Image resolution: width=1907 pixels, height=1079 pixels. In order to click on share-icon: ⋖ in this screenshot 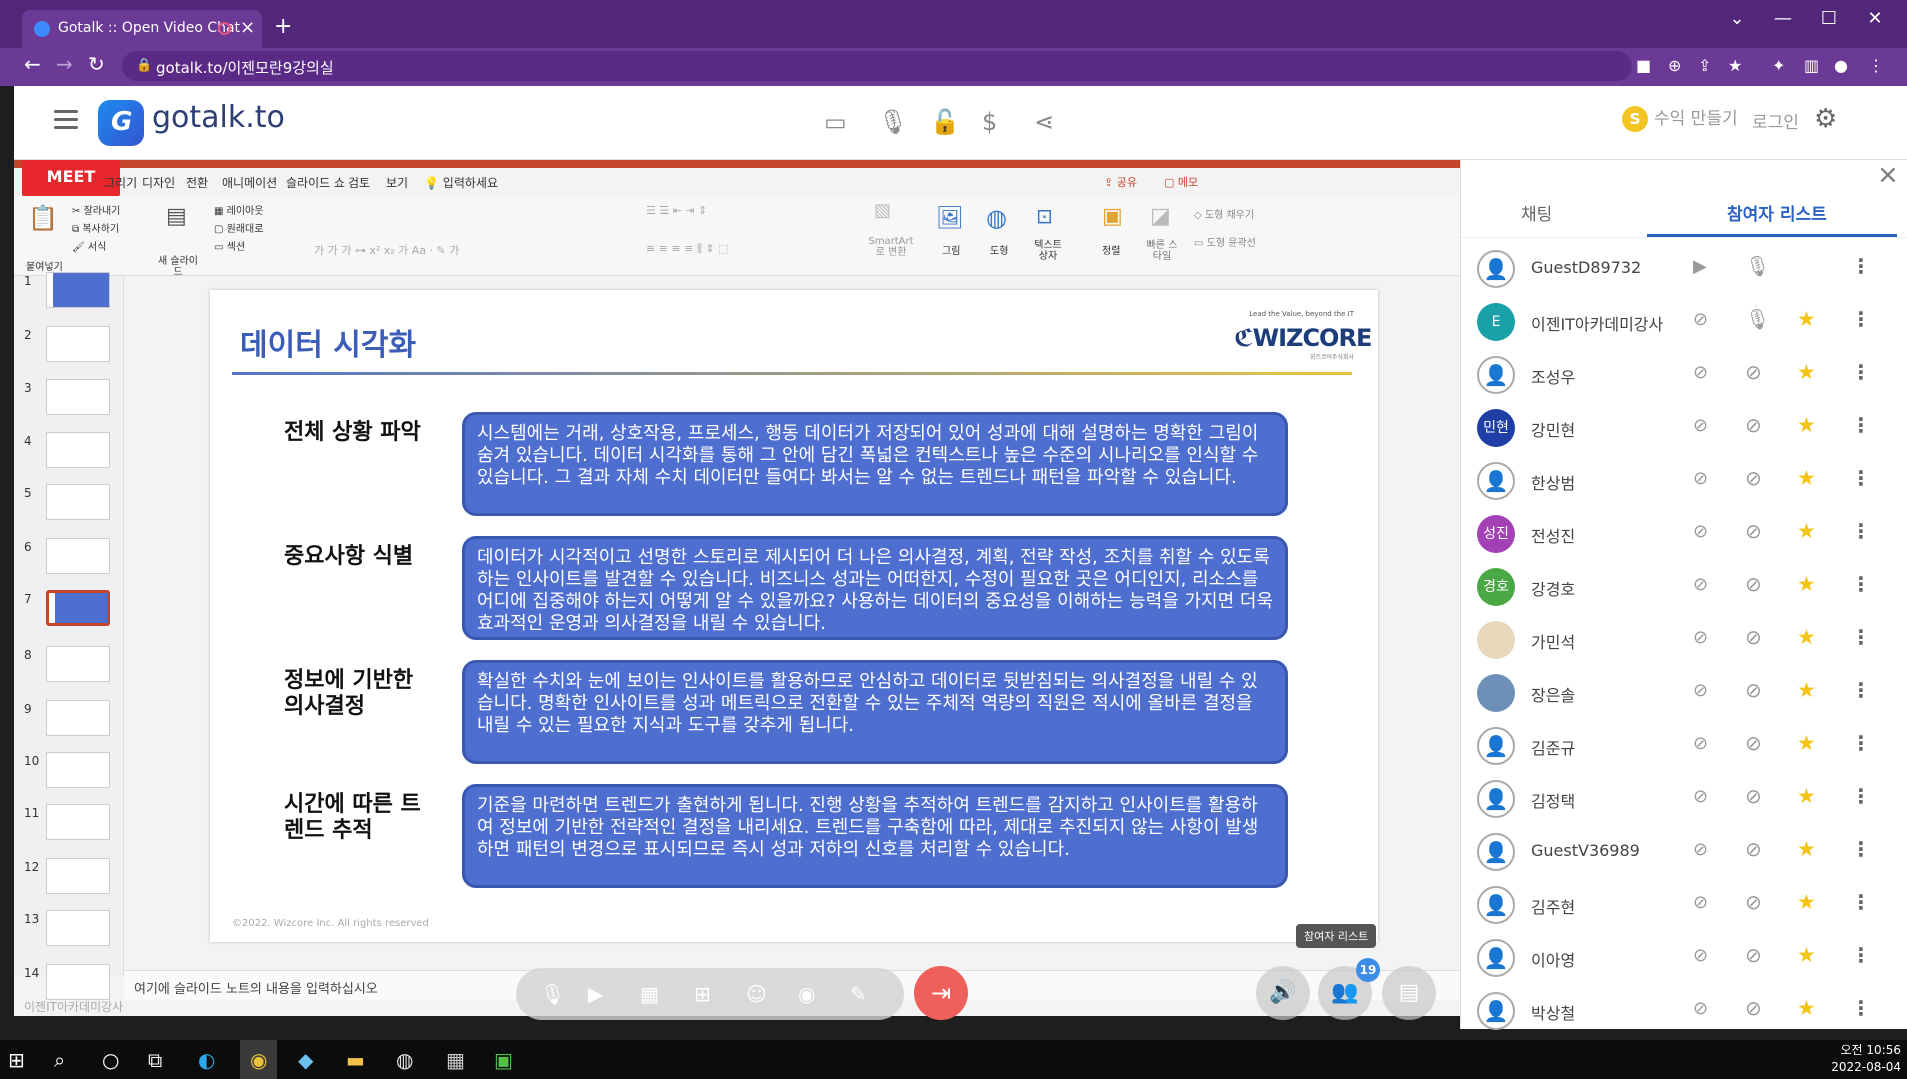, I will do `click(1044, 122)`.